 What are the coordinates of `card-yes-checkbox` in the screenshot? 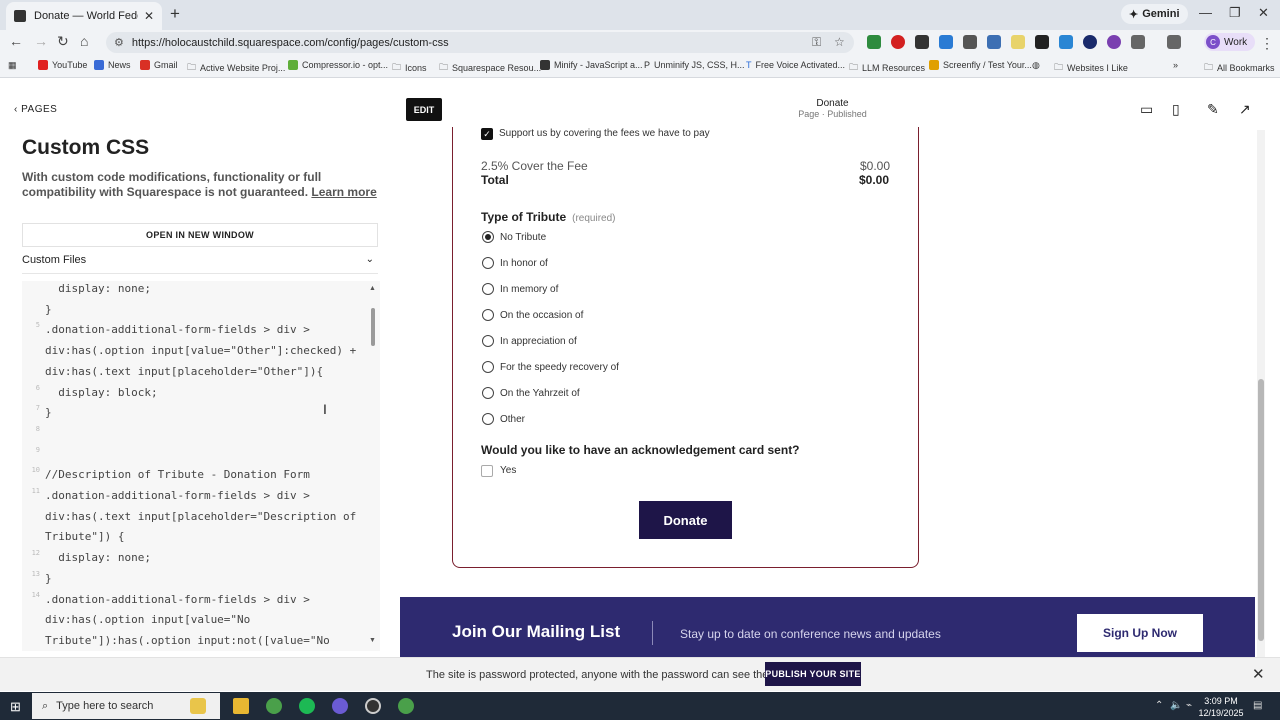 It's located at (487, 471).